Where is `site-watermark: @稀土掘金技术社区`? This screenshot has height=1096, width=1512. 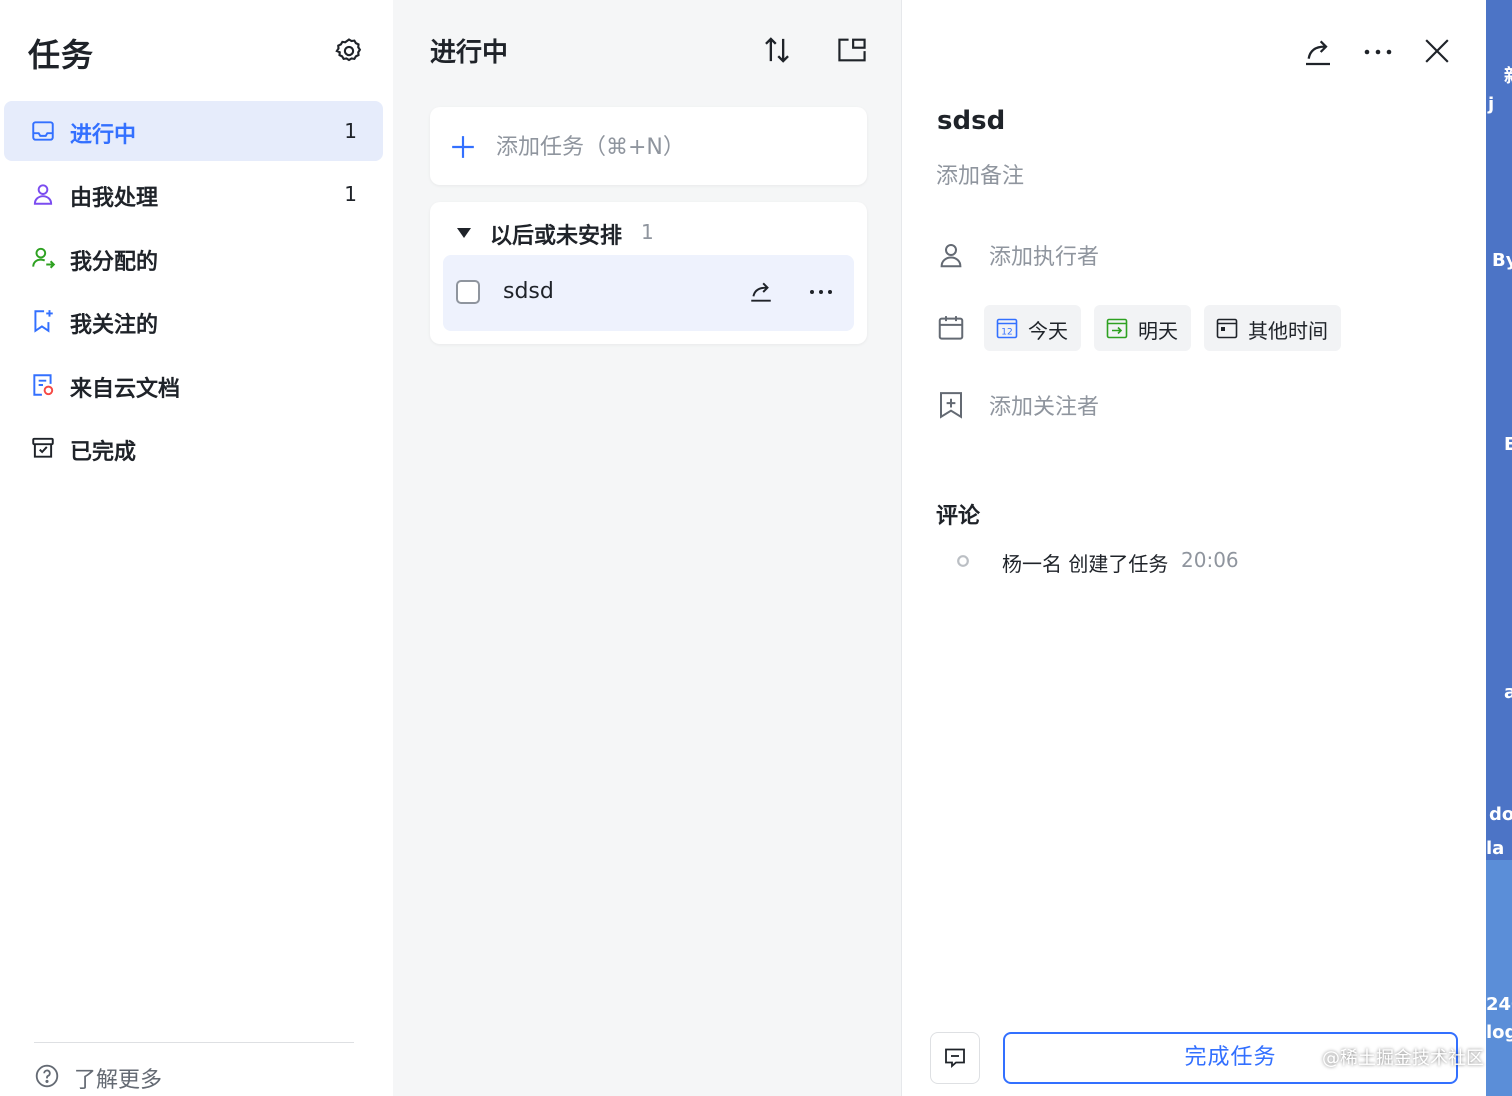
site-watermark: @稀土掘金技术社区 is located at coordinates (1403, 1058).